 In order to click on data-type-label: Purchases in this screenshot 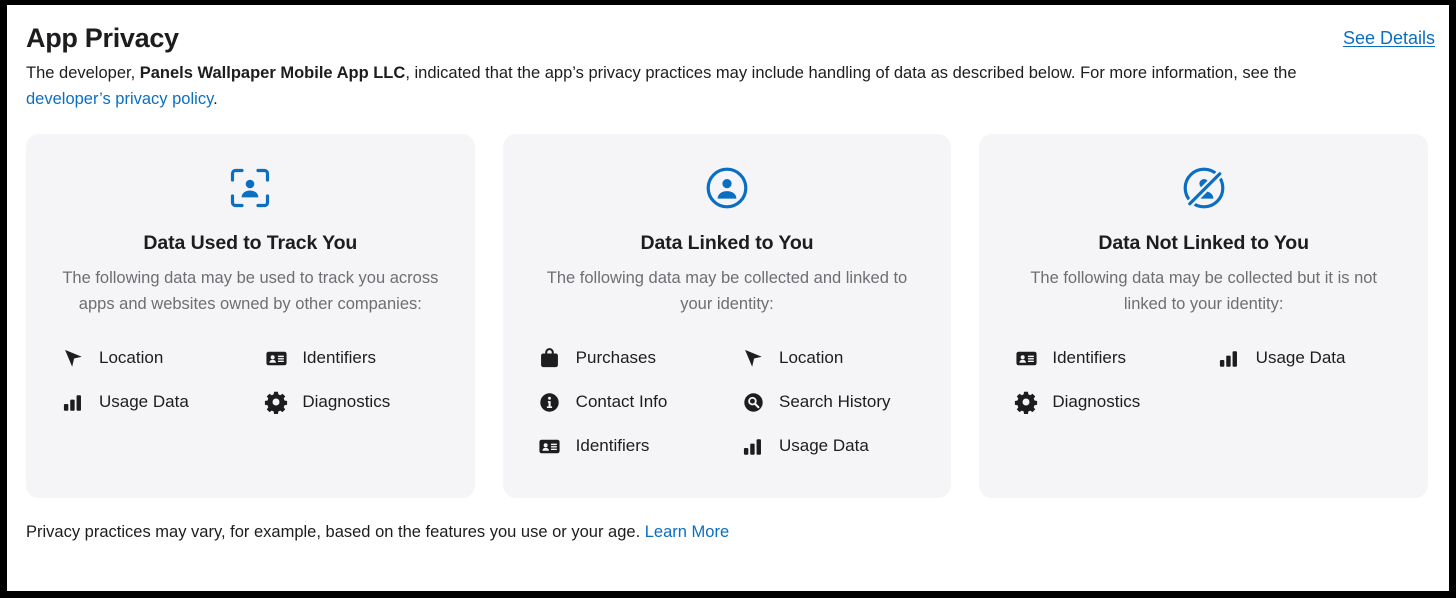, I will do `click(615, 357)`.